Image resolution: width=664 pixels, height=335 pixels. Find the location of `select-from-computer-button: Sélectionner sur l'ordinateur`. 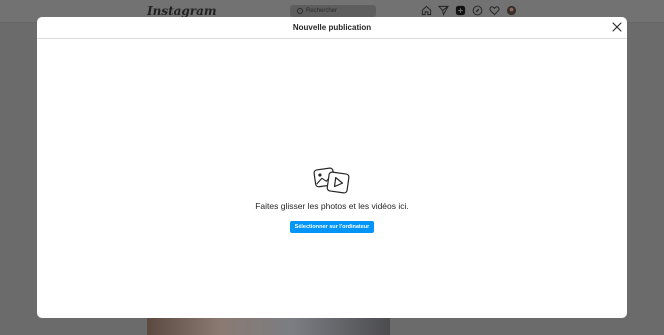

select-from-computer-button: Sélectionner sur l'ordinateur is located at coordinates (332, 227).